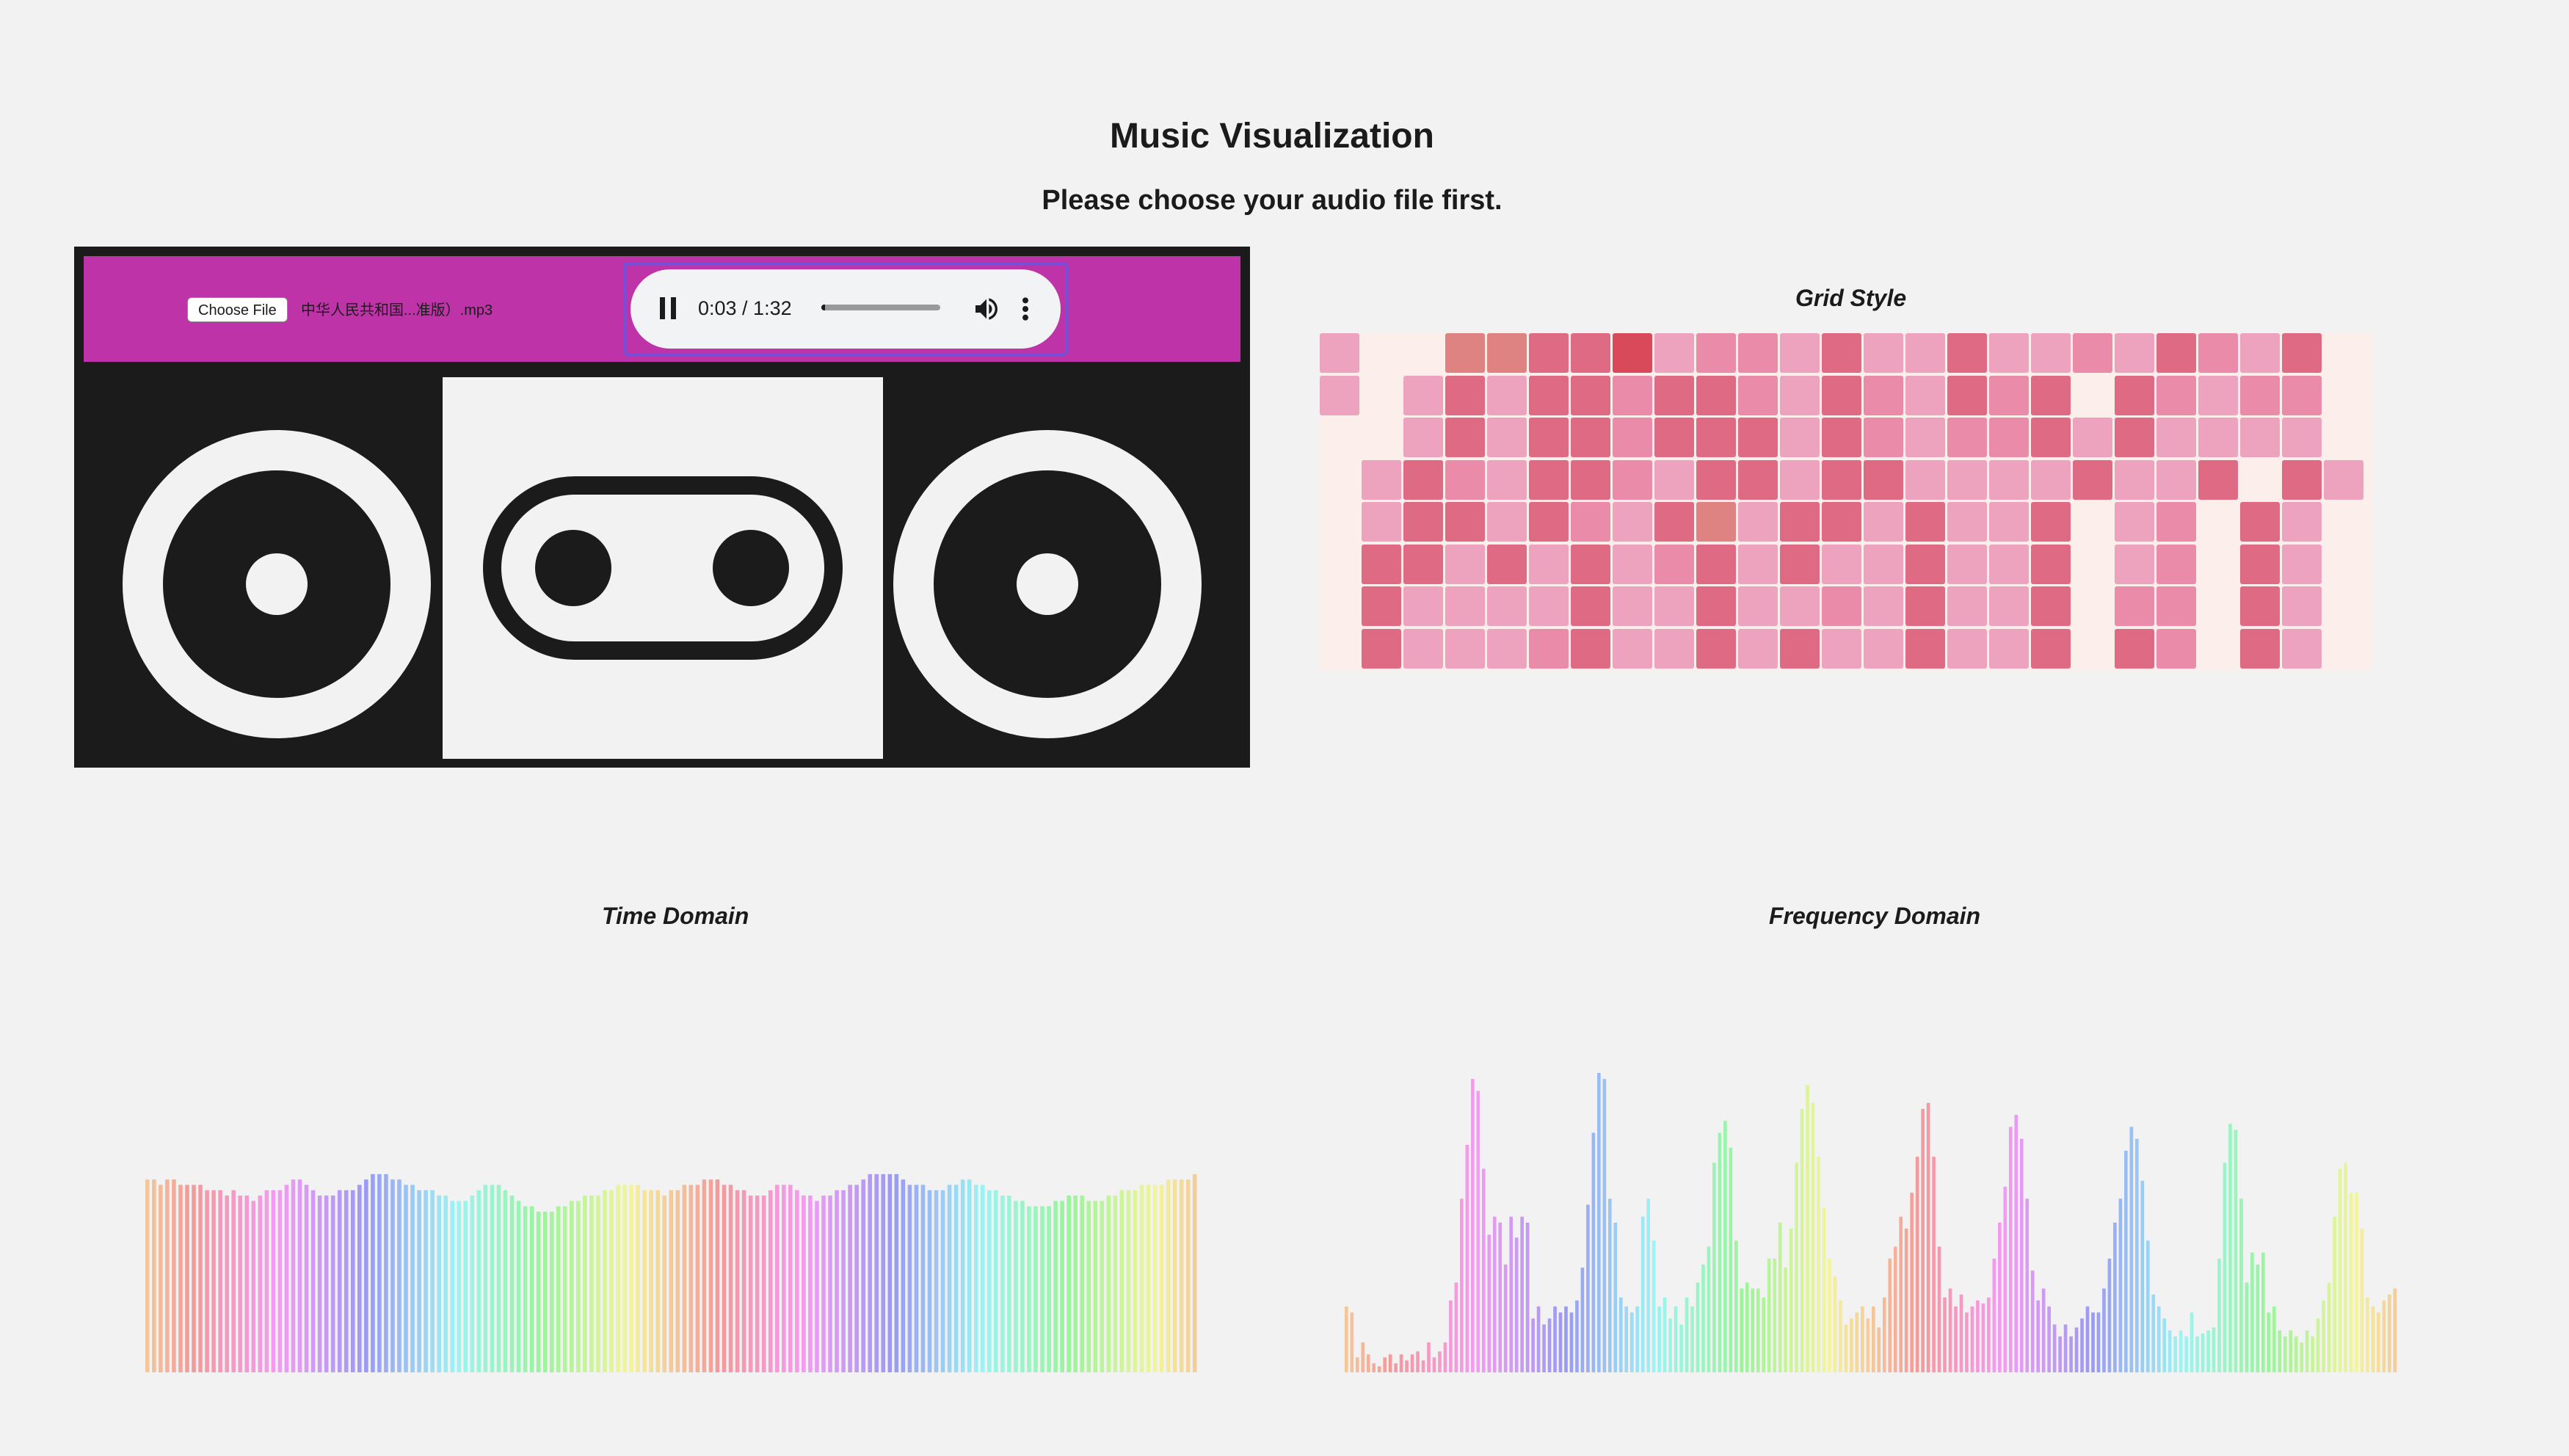 This screenshot has height=1456, width=2569. I want to click on seek-slider, so click(880, 307).